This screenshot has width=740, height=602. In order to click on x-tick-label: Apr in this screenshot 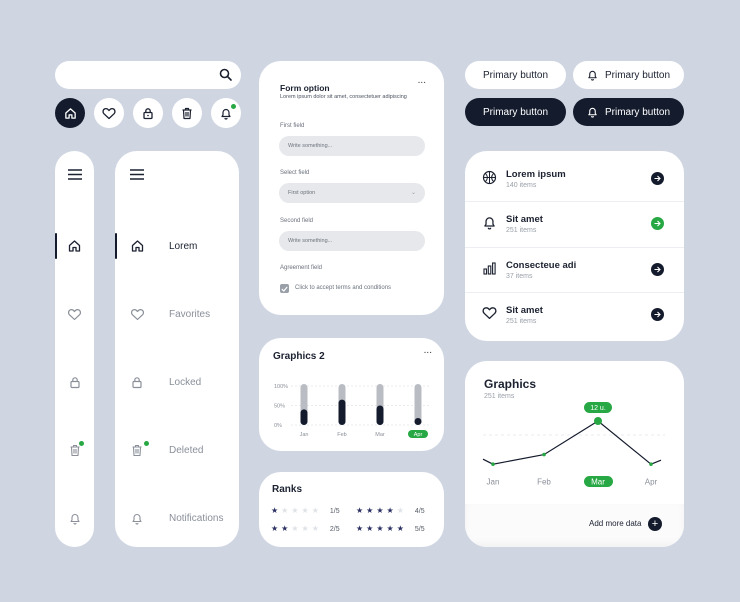, I will do `click(418, 435)`.